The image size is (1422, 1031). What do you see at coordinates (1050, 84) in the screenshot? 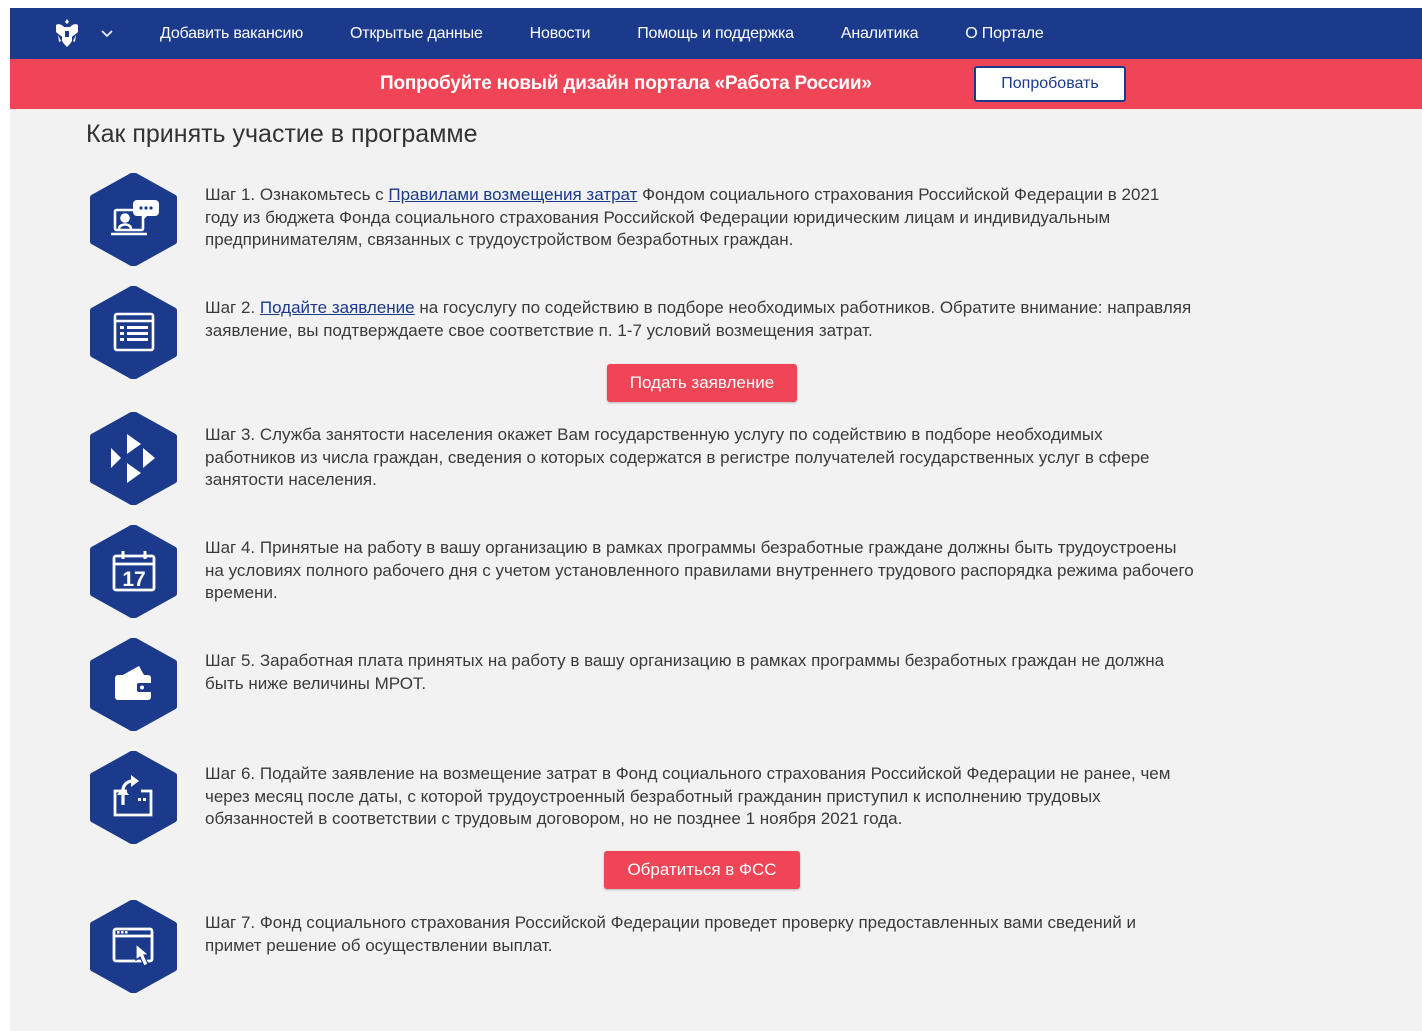
I see `try-new-design-button: Попробовать` at bounding box center [1050, 84].